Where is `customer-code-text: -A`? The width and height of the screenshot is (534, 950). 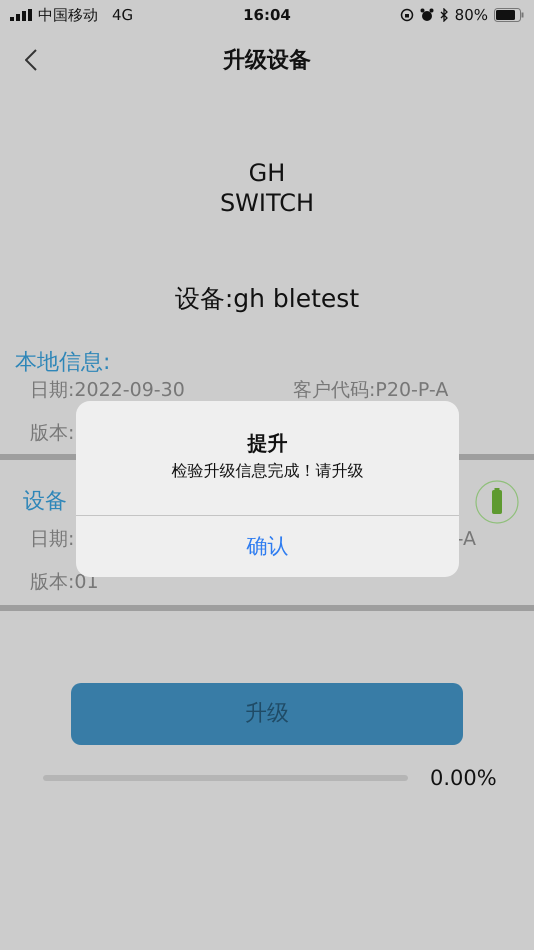 customer-code-text: -A is located at coordinates (466, 539).